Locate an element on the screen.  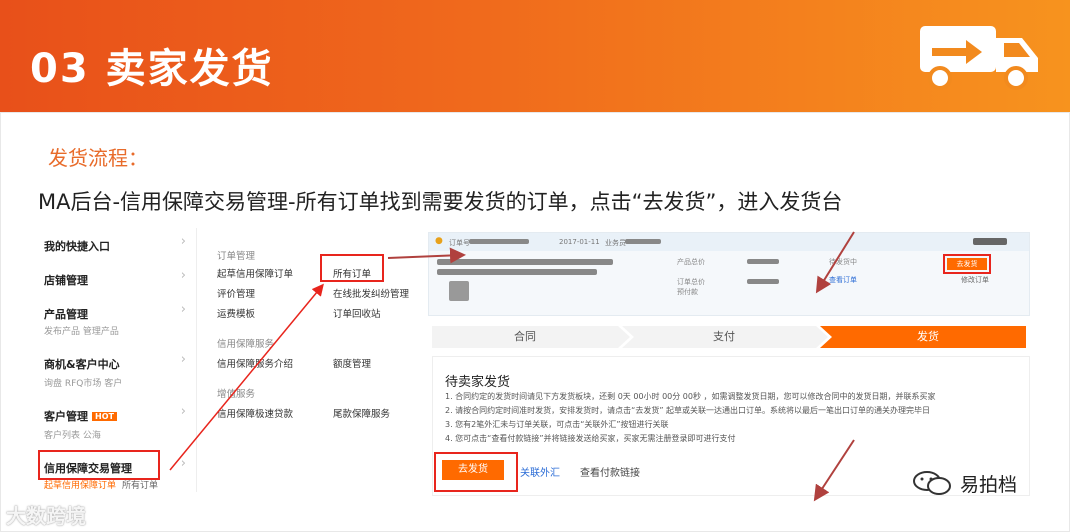
modify-order-link: 修改订单 is located at coordinates (975, 280).